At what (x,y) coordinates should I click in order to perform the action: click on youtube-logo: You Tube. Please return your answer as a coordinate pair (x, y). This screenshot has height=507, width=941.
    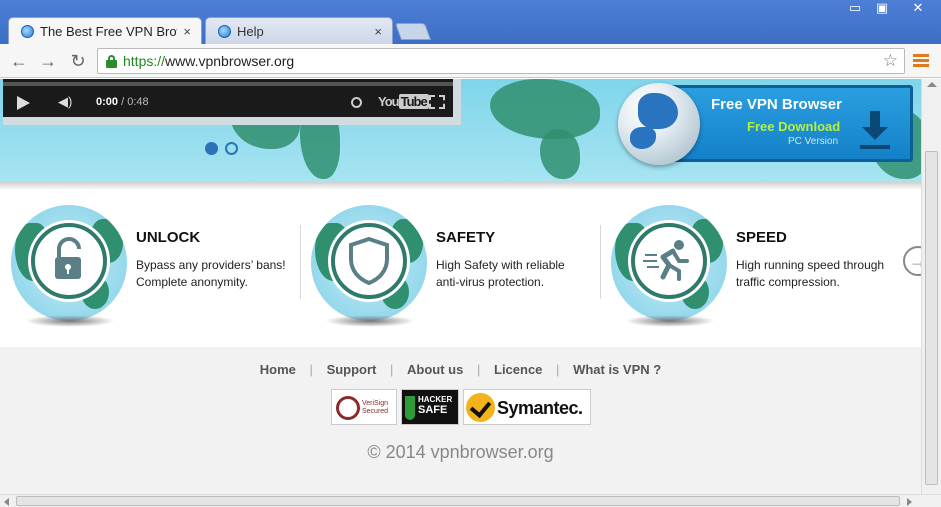
    Looking at the image, I should click on (403, 101).